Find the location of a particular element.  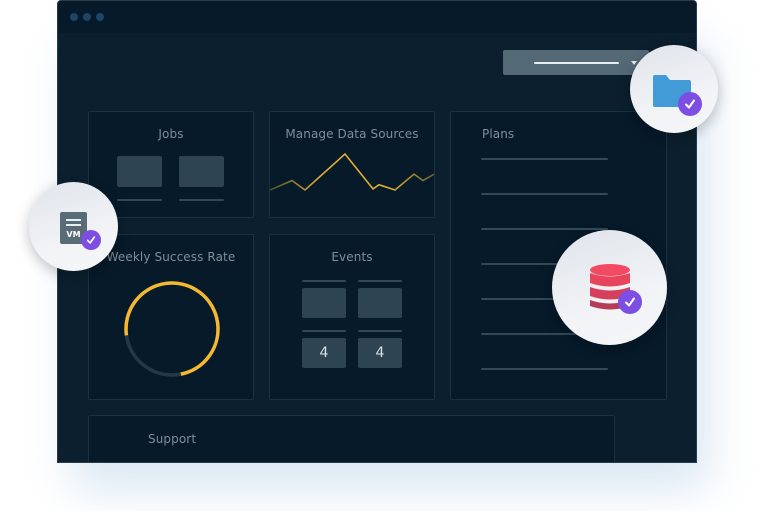

data-sources-title: Manage Data Sources is located at coordinates (352, 134).